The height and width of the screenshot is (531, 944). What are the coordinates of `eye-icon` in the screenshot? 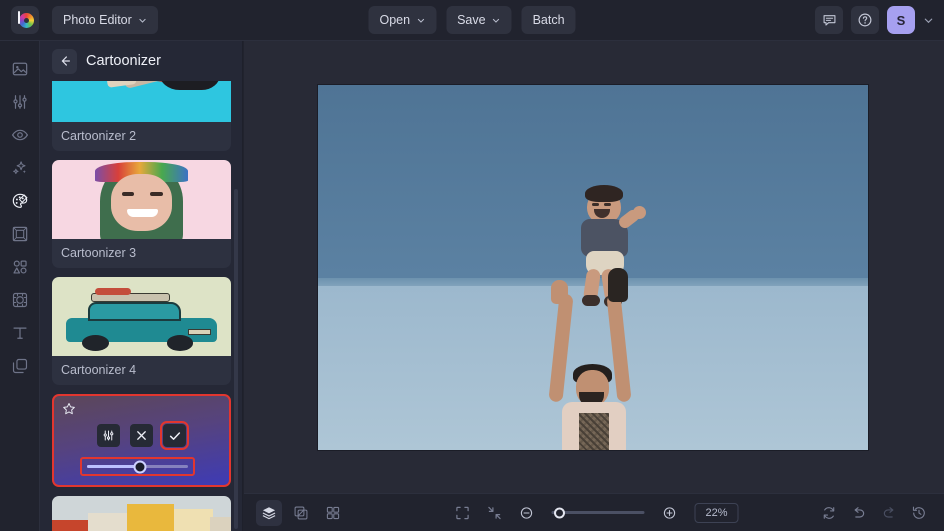 It's located at (19, 135).